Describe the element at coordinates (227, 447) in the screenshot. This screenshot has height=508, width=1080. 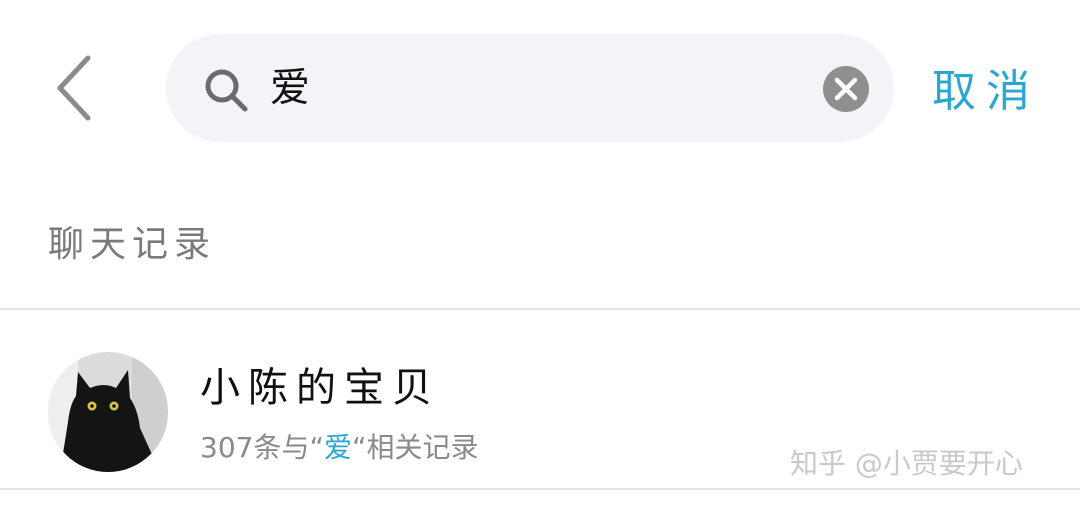
I see `match-count: 307` at that location.